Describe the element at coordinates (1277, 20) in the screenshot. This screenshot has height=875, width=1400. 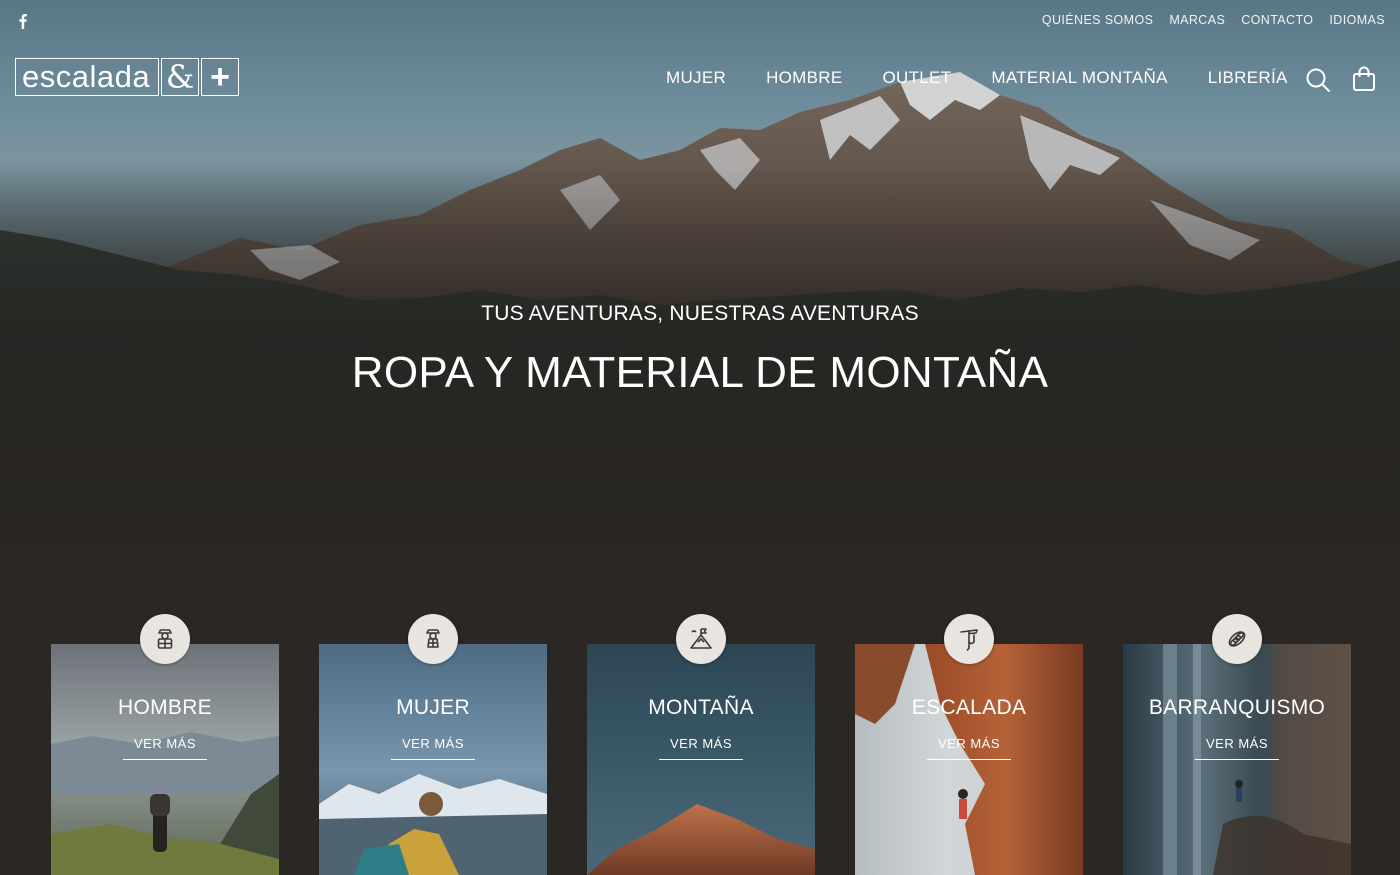
I see `top-link-contacto: CONTACTO` at that location.